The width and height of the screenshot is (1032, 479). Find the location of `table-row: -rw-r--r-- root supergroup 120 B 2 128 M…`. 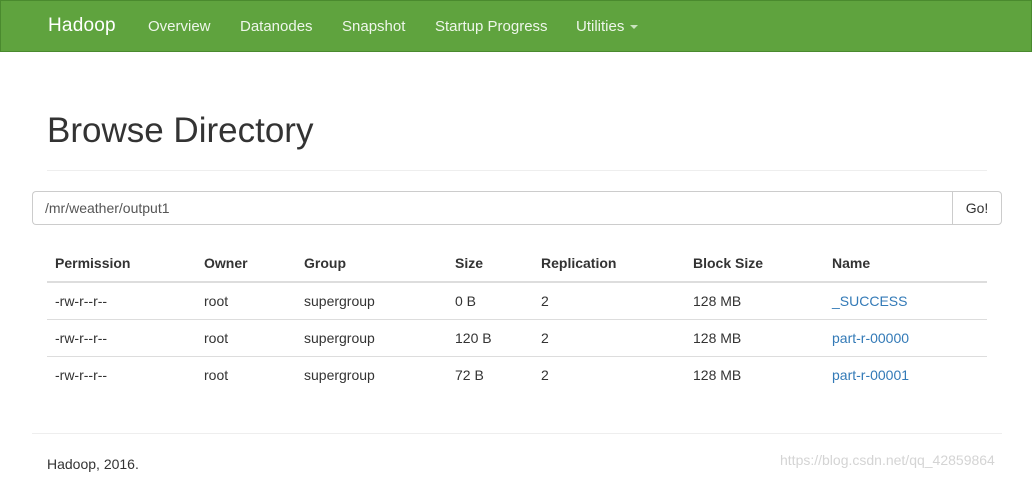

table-row: -rw-r--r-- root supergroup 120 B 2 128 M… is located at coordinates (517, 338).